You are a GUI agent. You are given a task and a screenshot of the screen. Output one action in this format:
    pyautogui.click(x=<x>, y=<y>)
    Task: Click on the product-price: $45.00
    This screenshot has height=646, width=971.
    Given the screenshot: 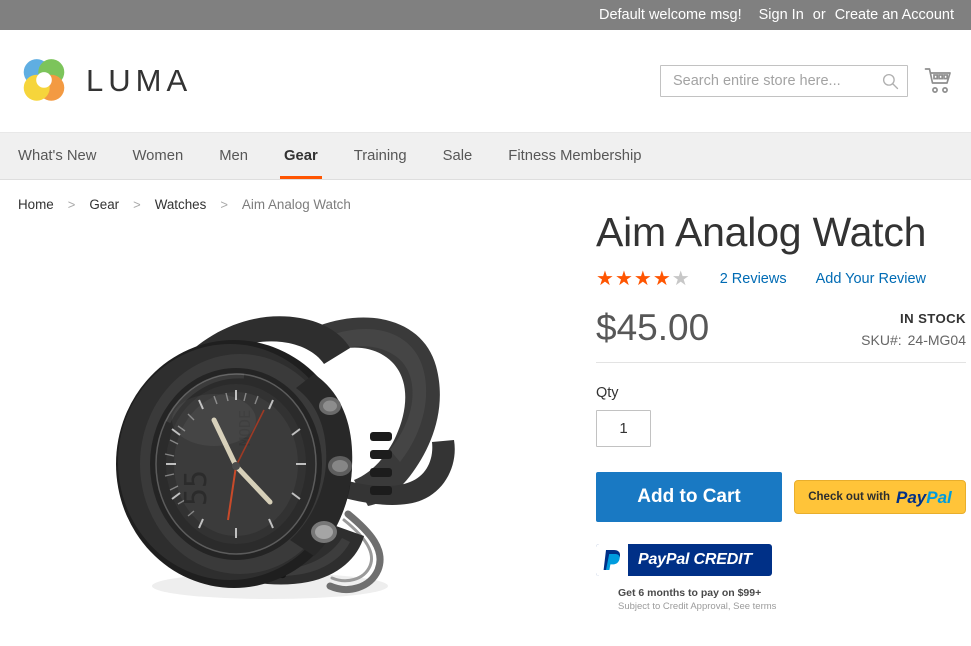 What is the action you would take?
    pyautogui.click(x=653, y=328)
    